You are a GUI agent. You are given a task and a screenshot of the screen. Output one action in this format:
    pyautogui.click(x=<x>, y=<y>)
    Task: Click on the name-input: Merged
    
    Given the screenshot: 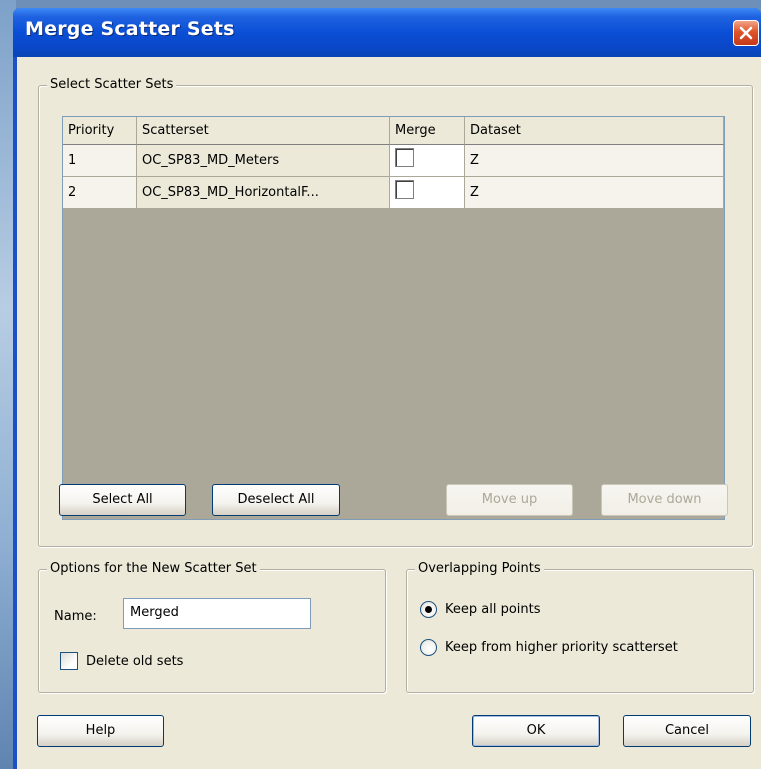 What is the action you would take?
    pyautogui.click(x=217, y=613)
    